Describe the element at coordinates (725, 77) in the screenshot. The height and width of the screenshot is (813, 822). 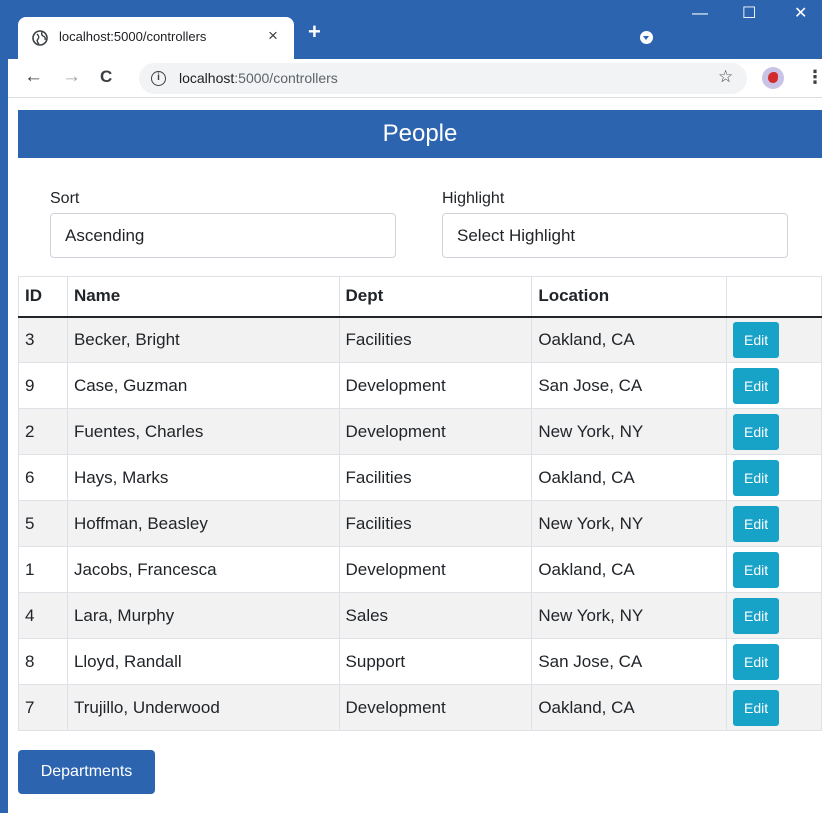
I see `star-icon: ☆` at that location.